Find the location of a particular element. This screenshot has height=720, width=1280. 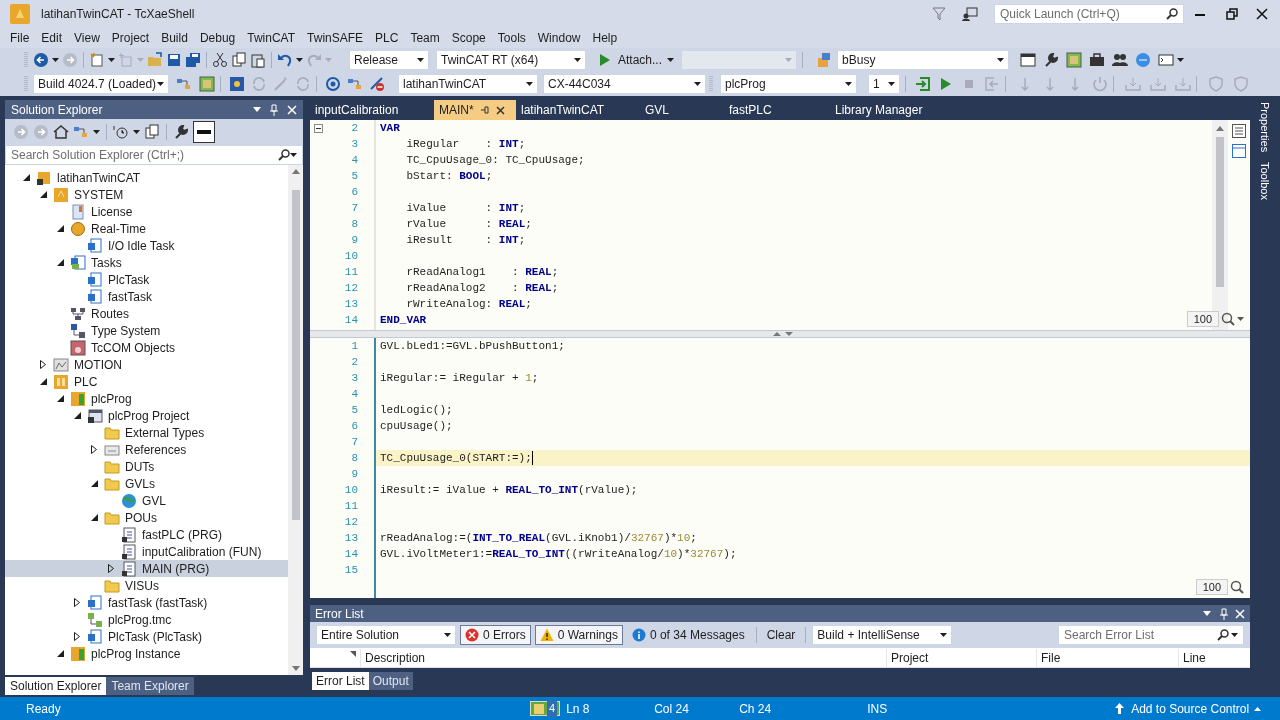

restore-icon is located at coordinates (1232, 14).